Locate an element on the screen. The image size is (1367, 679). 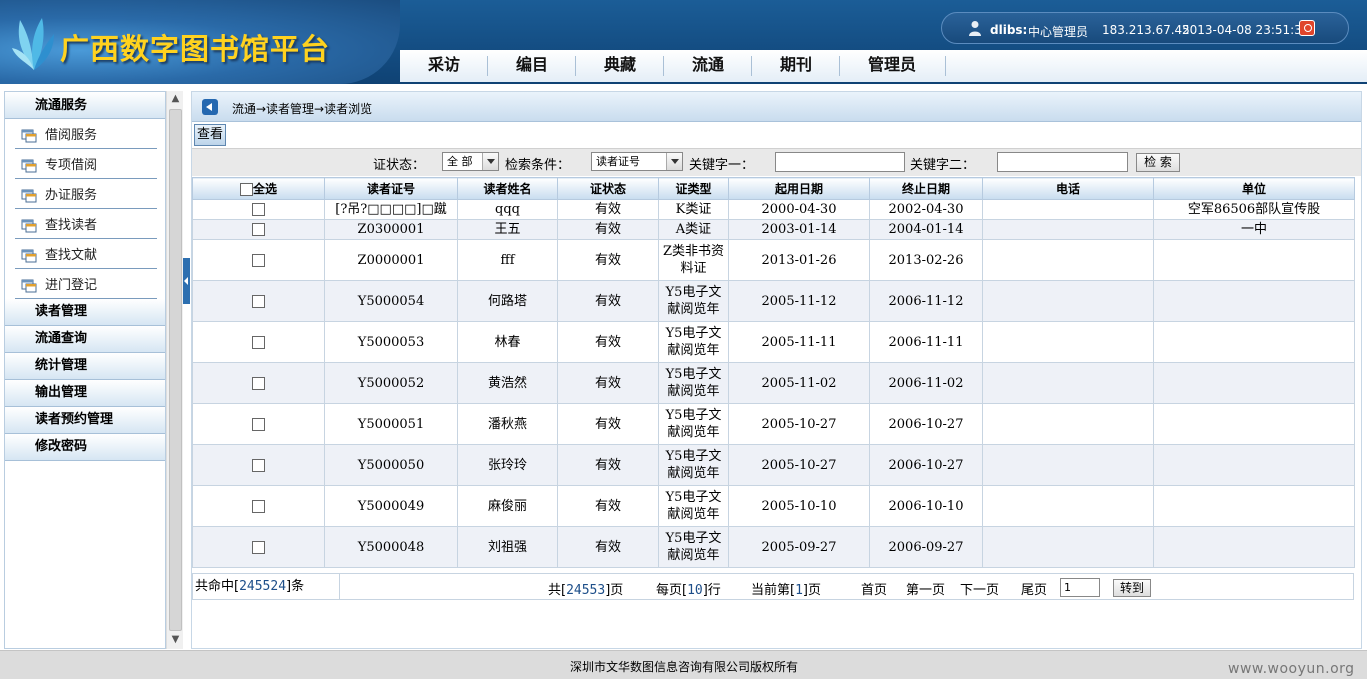
last-page-link: 尾页 is located at coordinates (1034, 588).